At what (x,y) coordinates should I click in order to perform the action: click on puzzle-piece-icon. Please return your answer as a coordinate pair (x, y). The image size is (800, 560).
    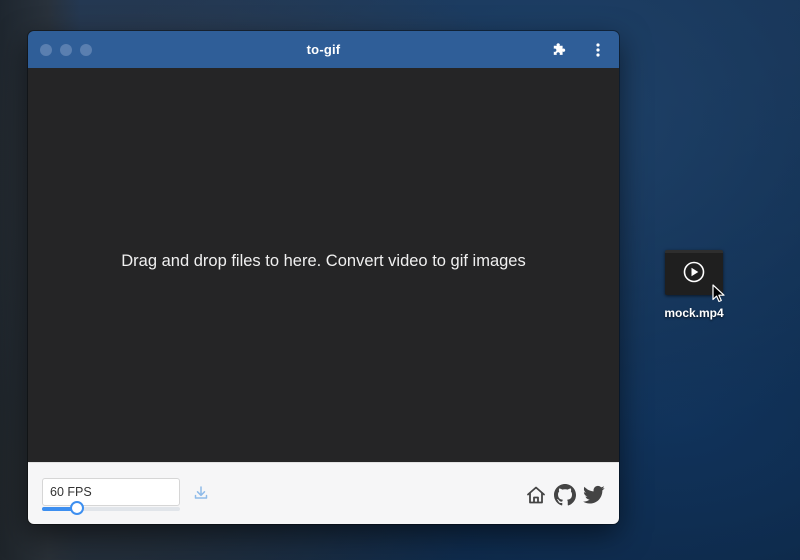
    Looking at the image, I should click on (560, 50).